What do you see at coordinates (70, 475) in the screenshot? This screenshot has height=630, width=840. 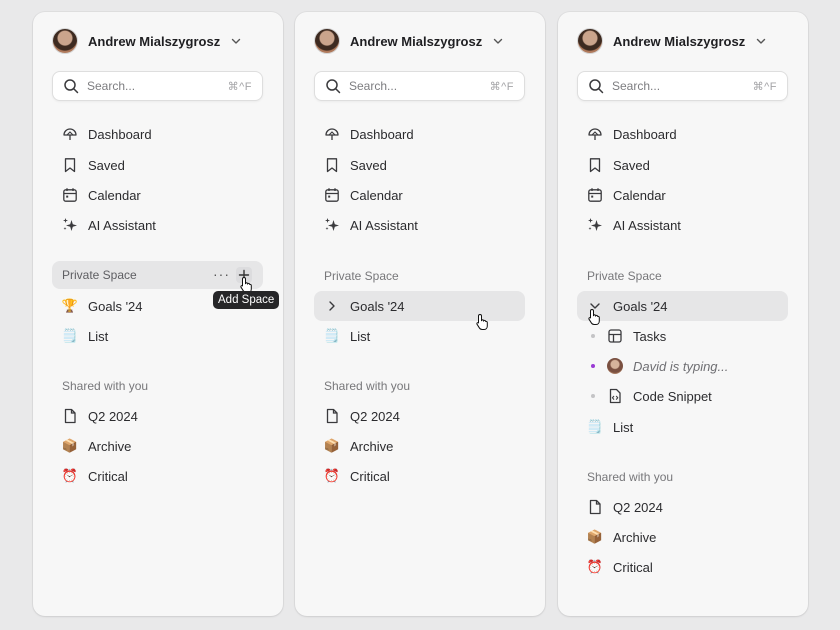 I see `alarm-clock-icon: ⏰` at bounding box center [70, 475].